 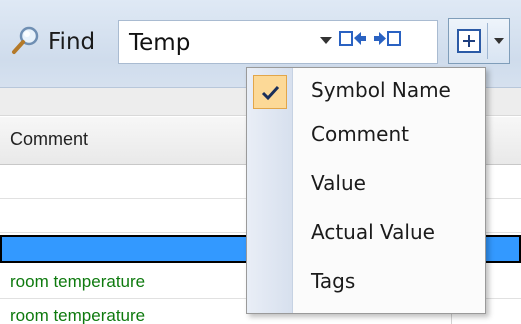 I want to click on menu-item-actual-value: Actual Value, so click(x=366, y=234).